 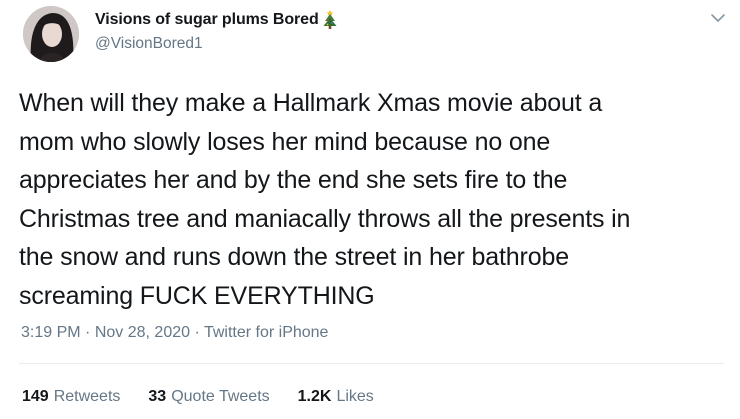 I want to click on avatar-photo, so click(x=51, y=34).